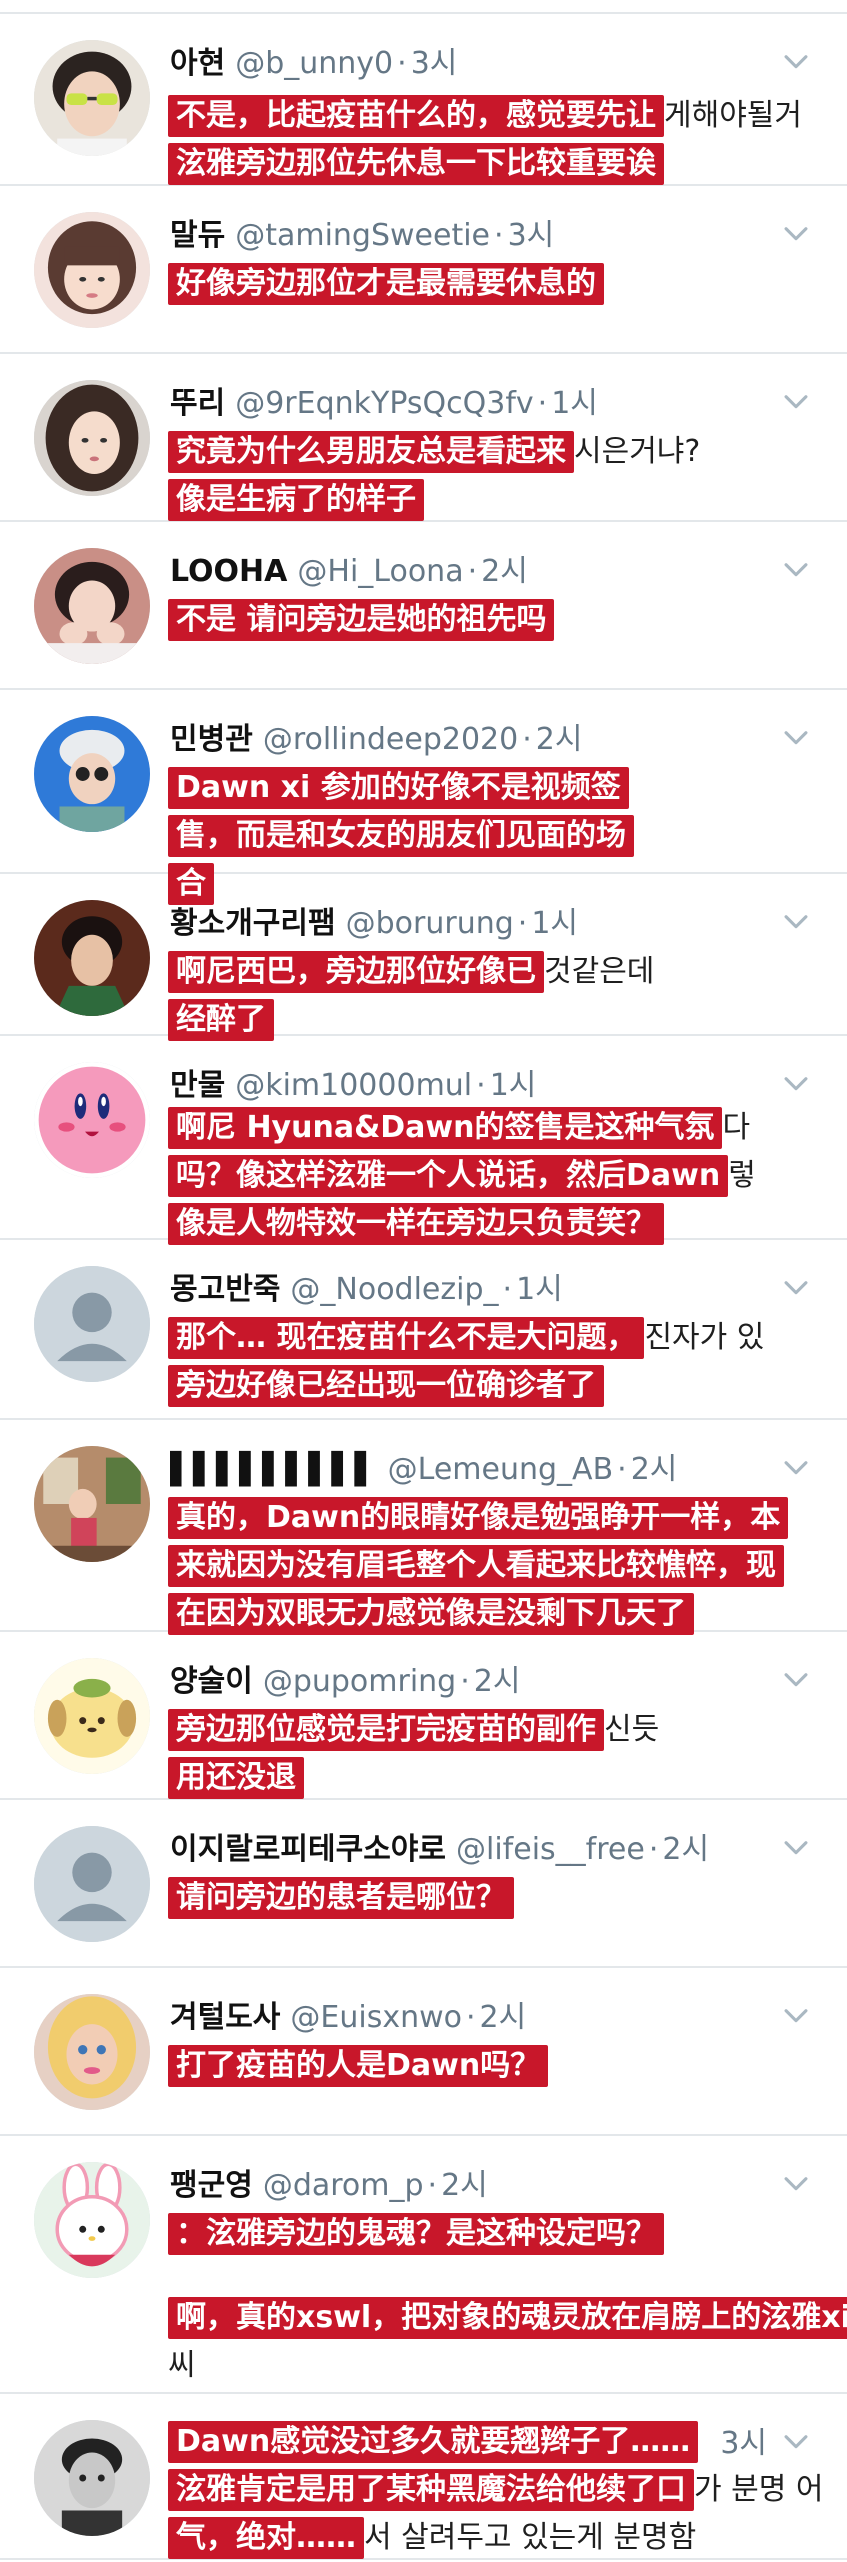 The image size is (847, 2562). Describe the element at coordinates (492, 1362) in the screenshot. I see `tweet-text: 那个… 现在疫苗什么不是大问题， 진자가 있 旁边好像已经出现一位确诊者了` at that location.